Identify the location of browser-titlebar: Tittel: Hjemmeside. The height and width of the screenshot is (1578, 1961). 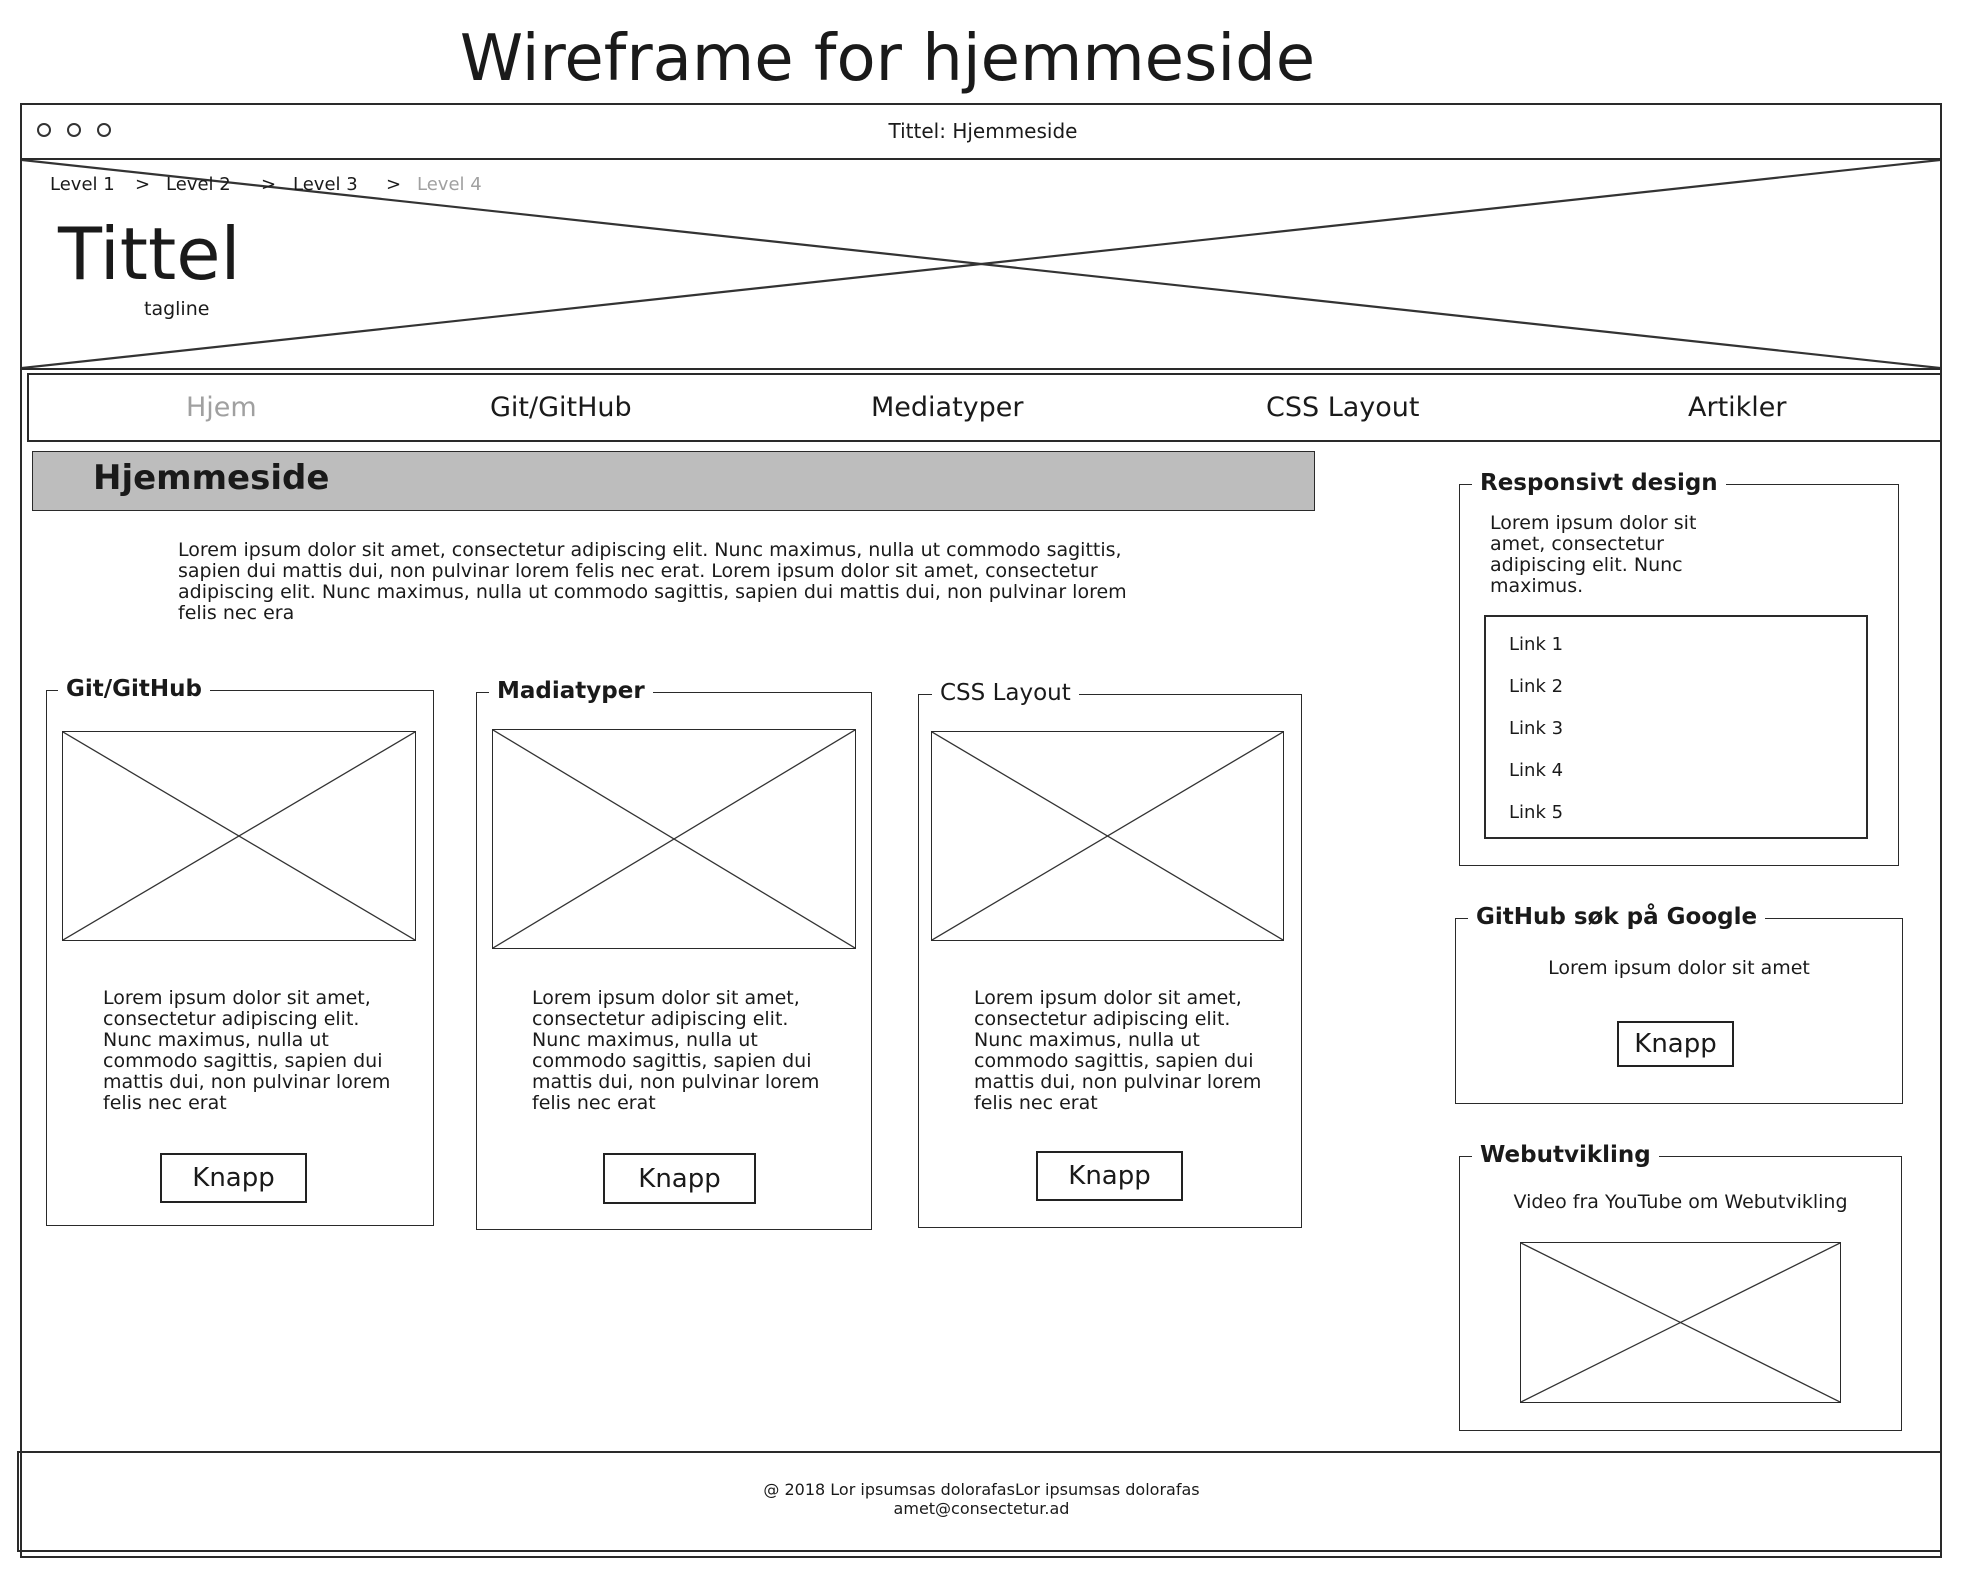
(981, 131).